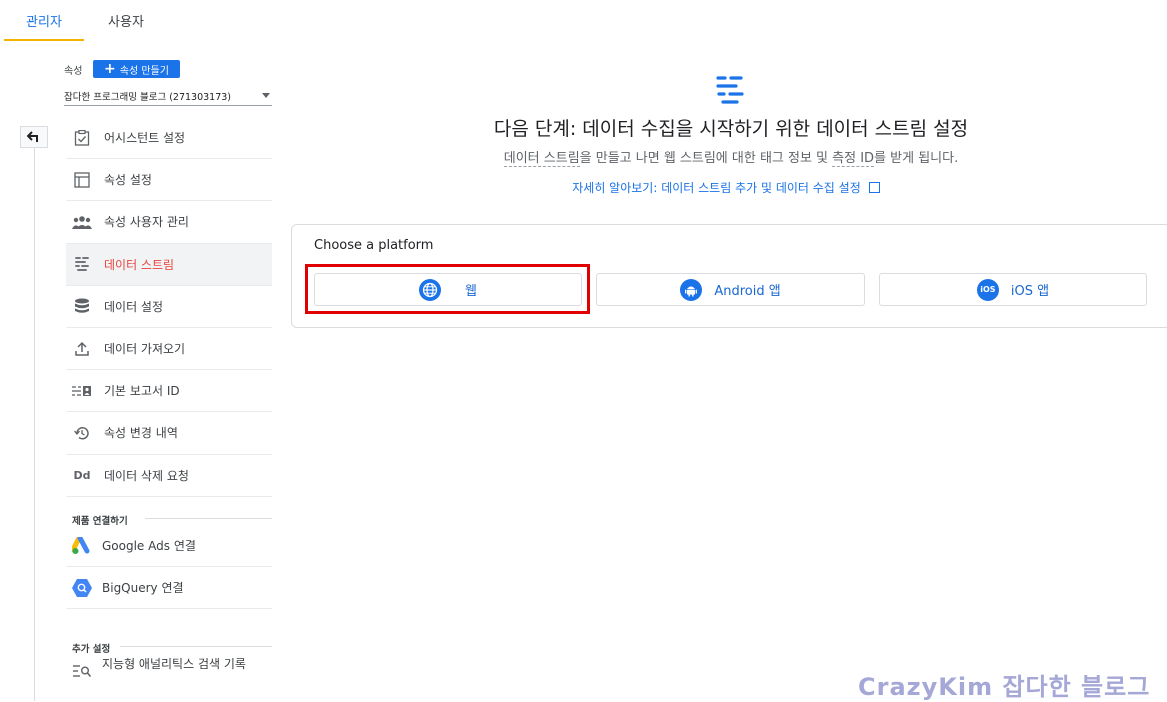  What do you see at coordinates (145, 349) in the screenshot?
I see `sidebar-item-label: 데이터 가져오기` at bounding box center [145, 349].